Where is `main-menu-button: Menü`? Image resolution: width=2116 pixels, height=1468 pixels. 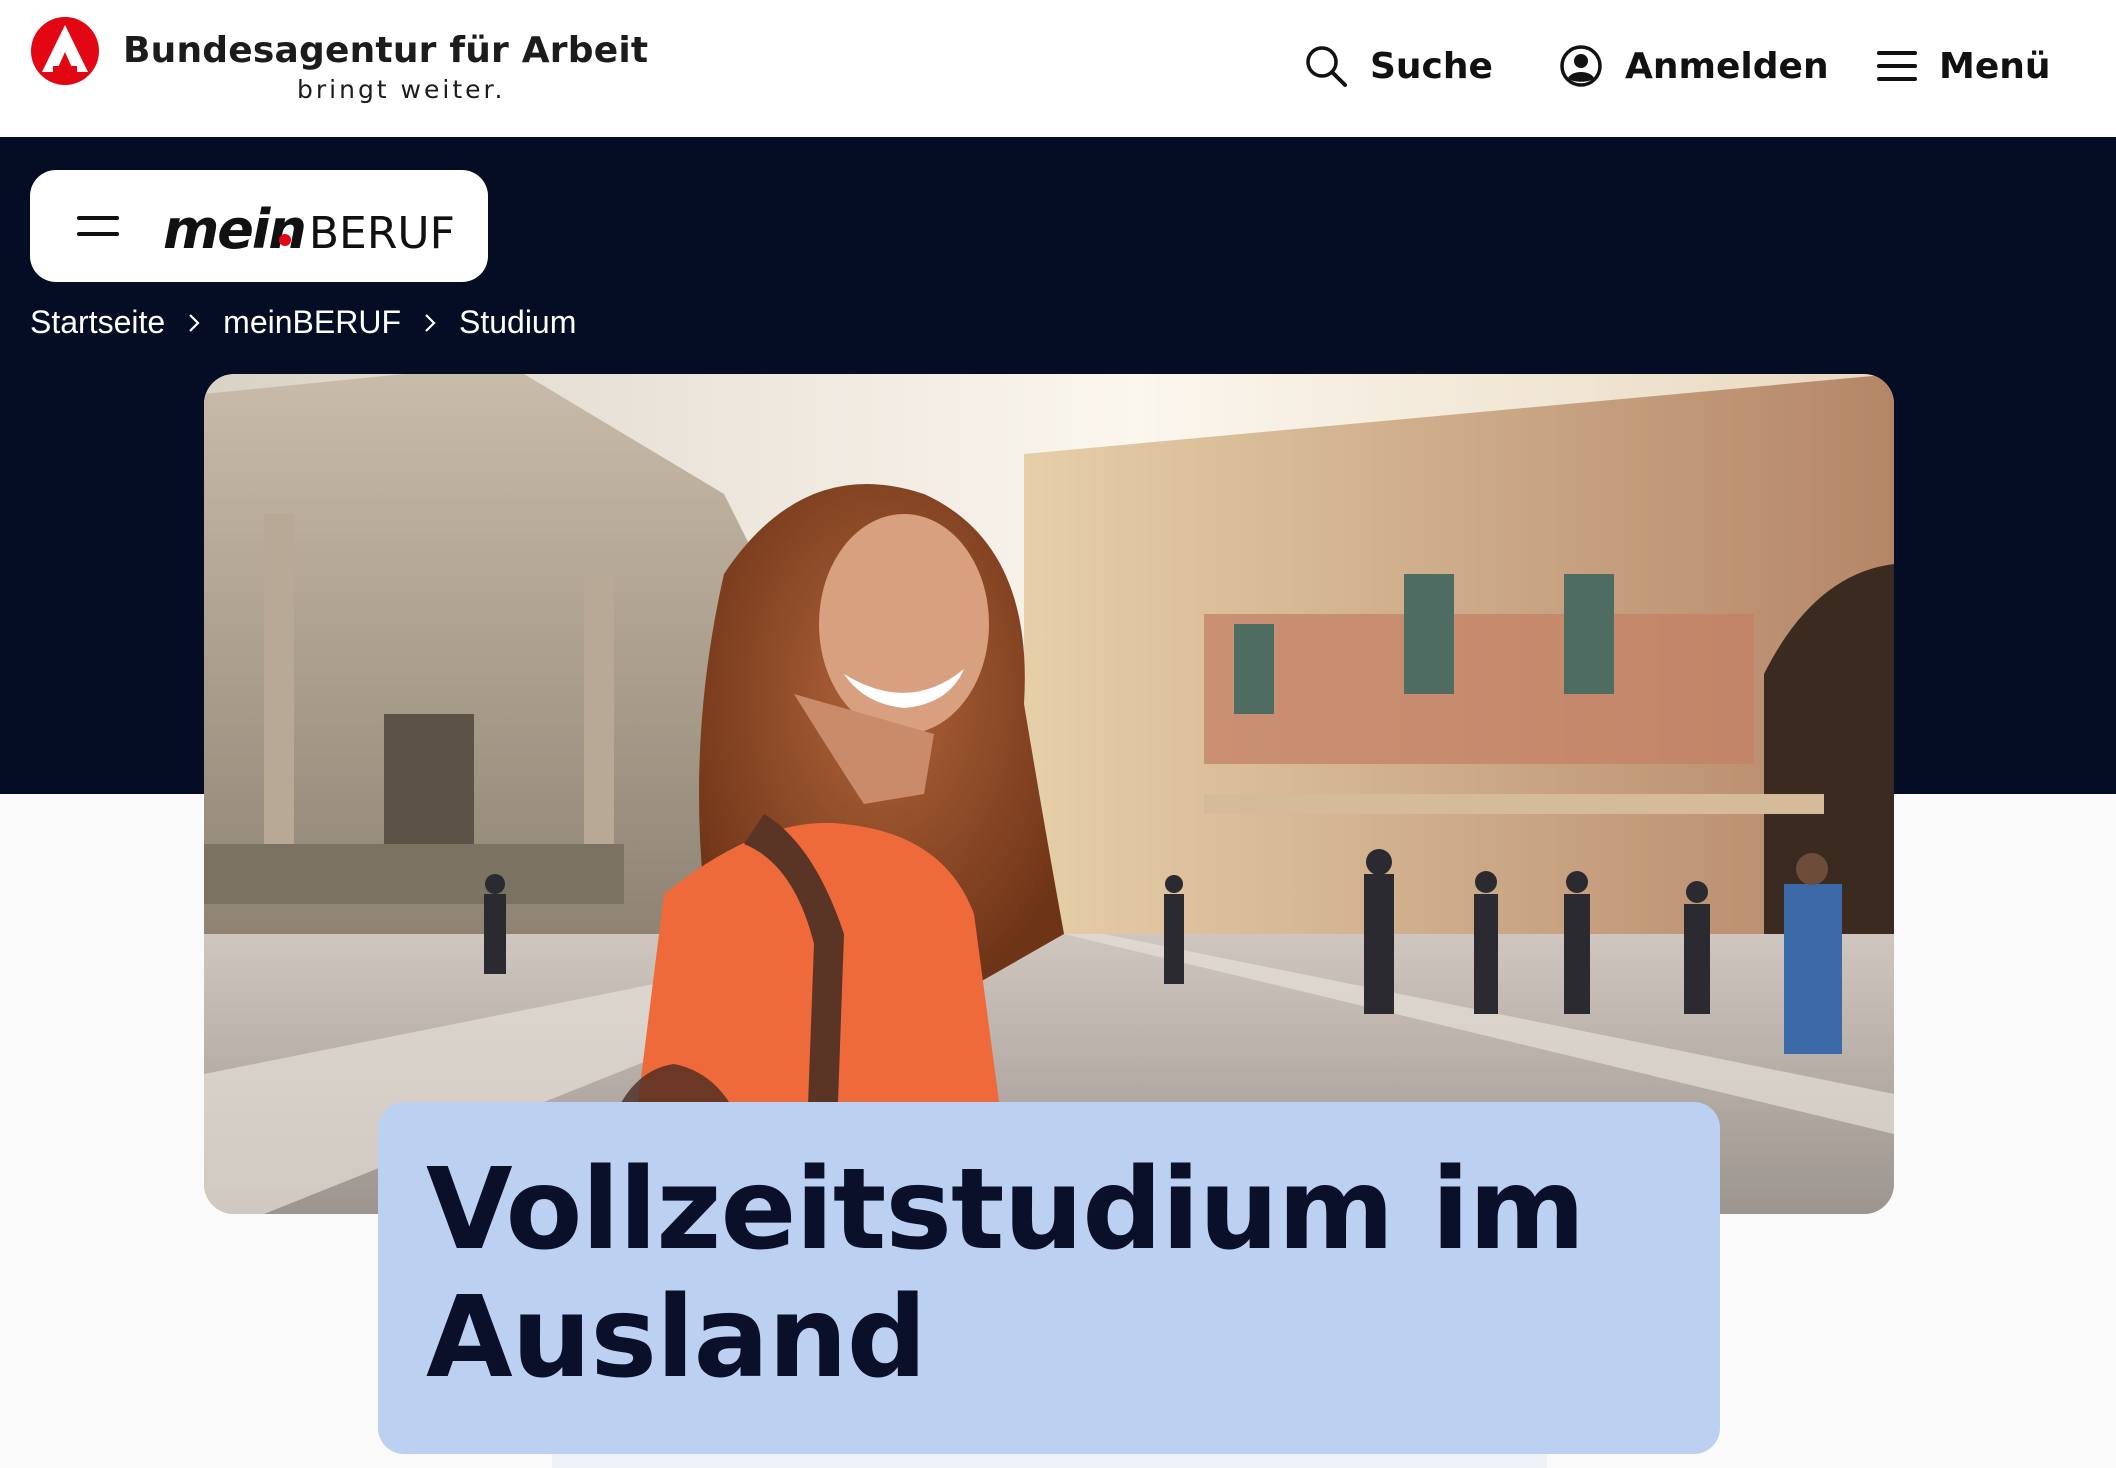 main-menu-button: Menü is located at coordinates (1964, 66).